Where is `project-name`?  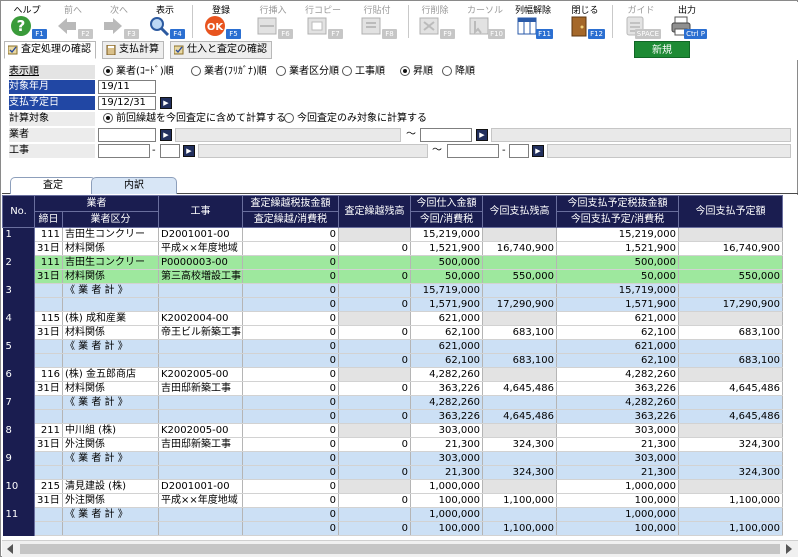 project-name is located at coordinates (200, 304).